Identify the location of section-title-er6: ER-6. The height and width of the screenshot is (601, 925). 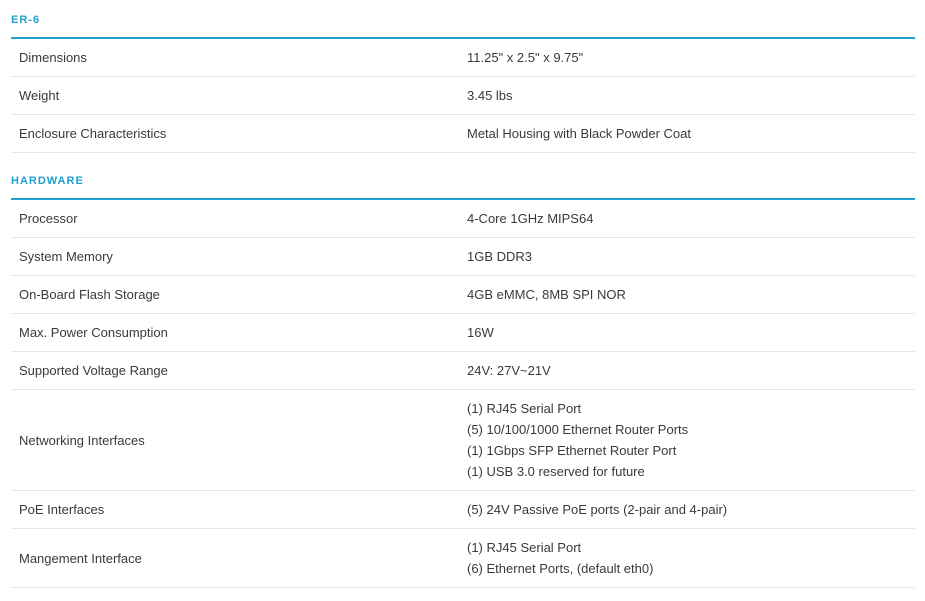
(26, 20).